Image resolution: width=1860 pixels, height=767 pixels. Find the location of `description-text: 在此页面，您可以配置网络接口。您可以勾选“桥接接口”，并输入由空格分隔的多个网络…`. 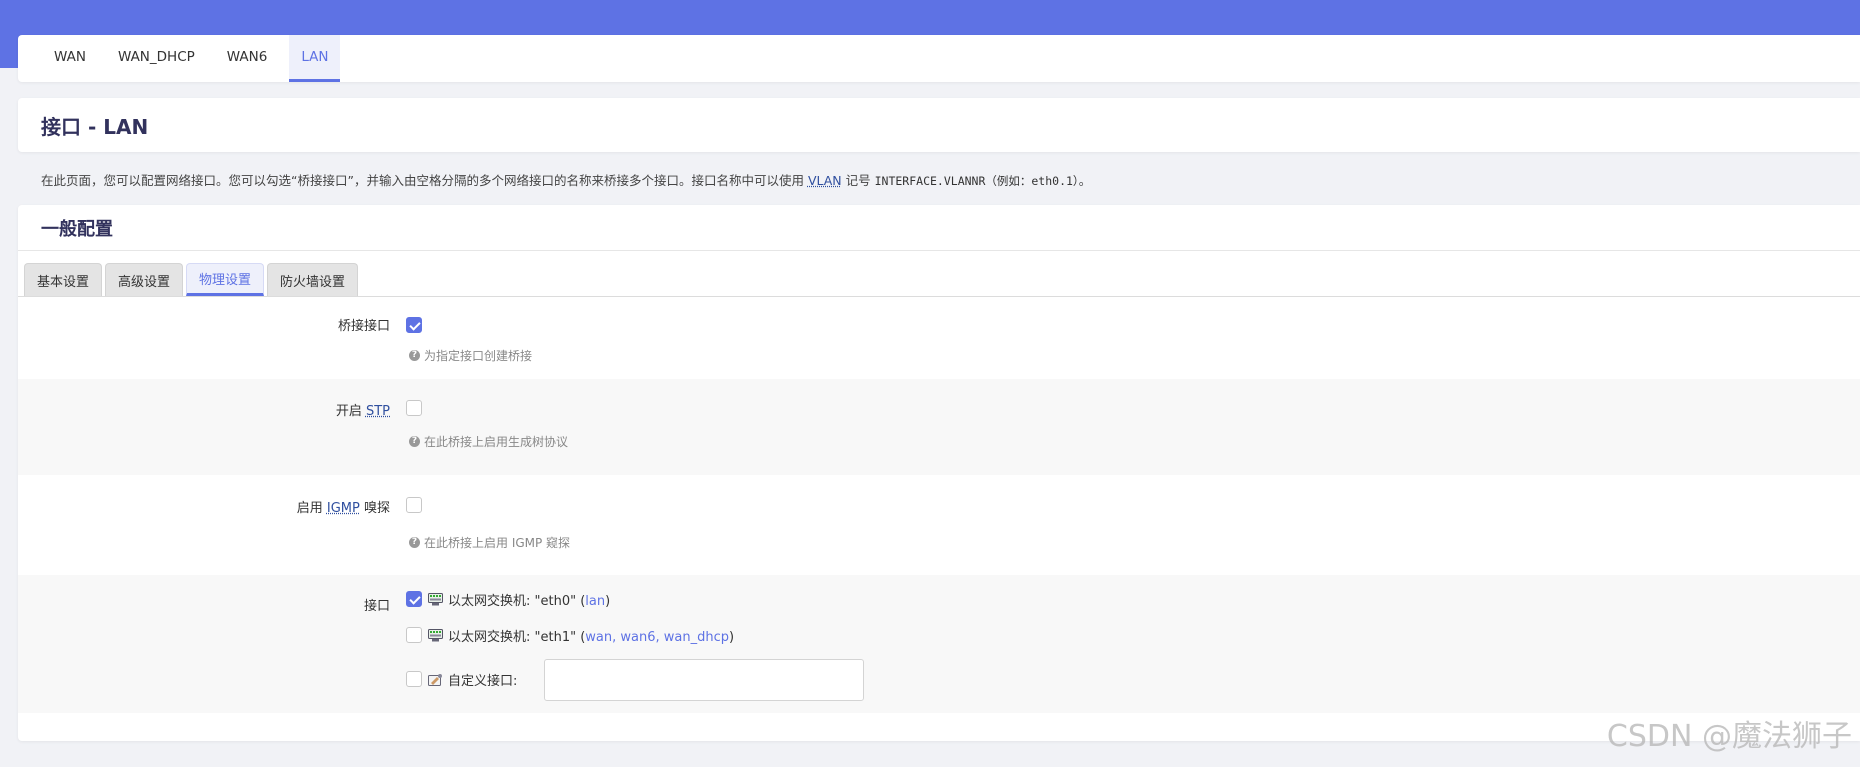

description-text: 在此页面，您可以配置网络接口。您可以勾选“桥接接口”，并输入由空格分隔的多个网络… is located at coordinates (424, 180).